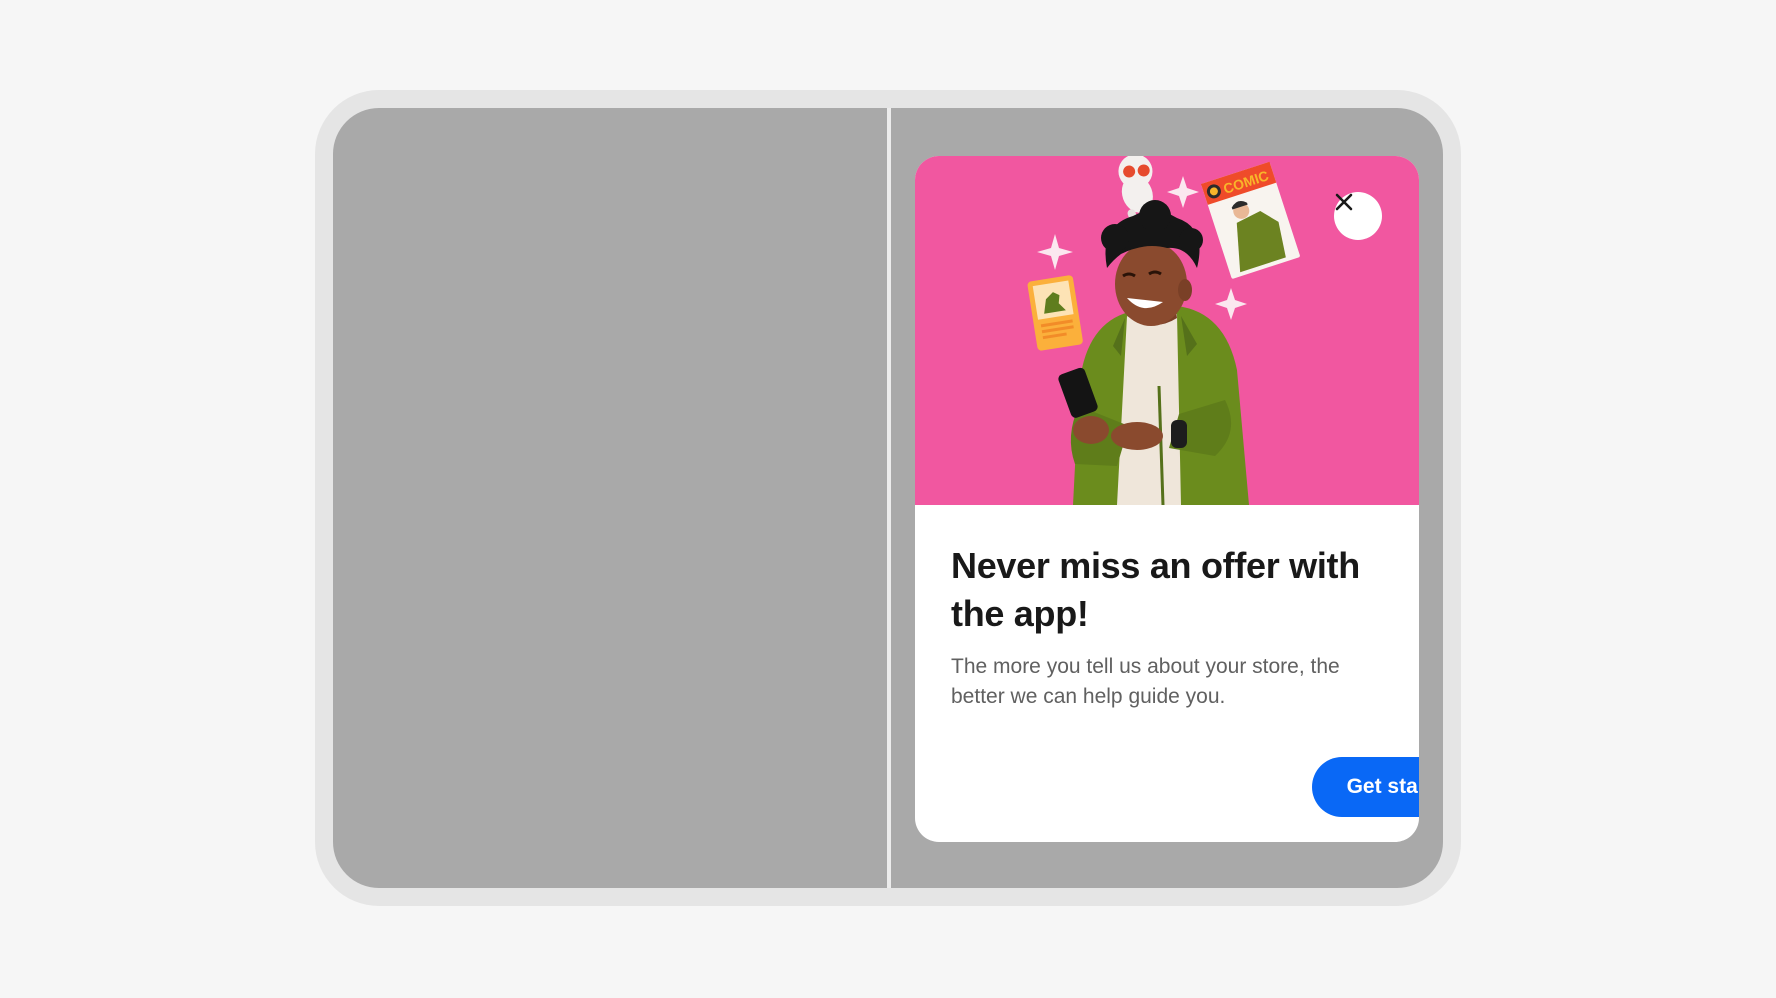 The height and width of the screenshot is (998, 1776). What do you see at coordinates (1344, 202) in the screenshot?
I see `close-icon` at bounding box center [1344, 202].